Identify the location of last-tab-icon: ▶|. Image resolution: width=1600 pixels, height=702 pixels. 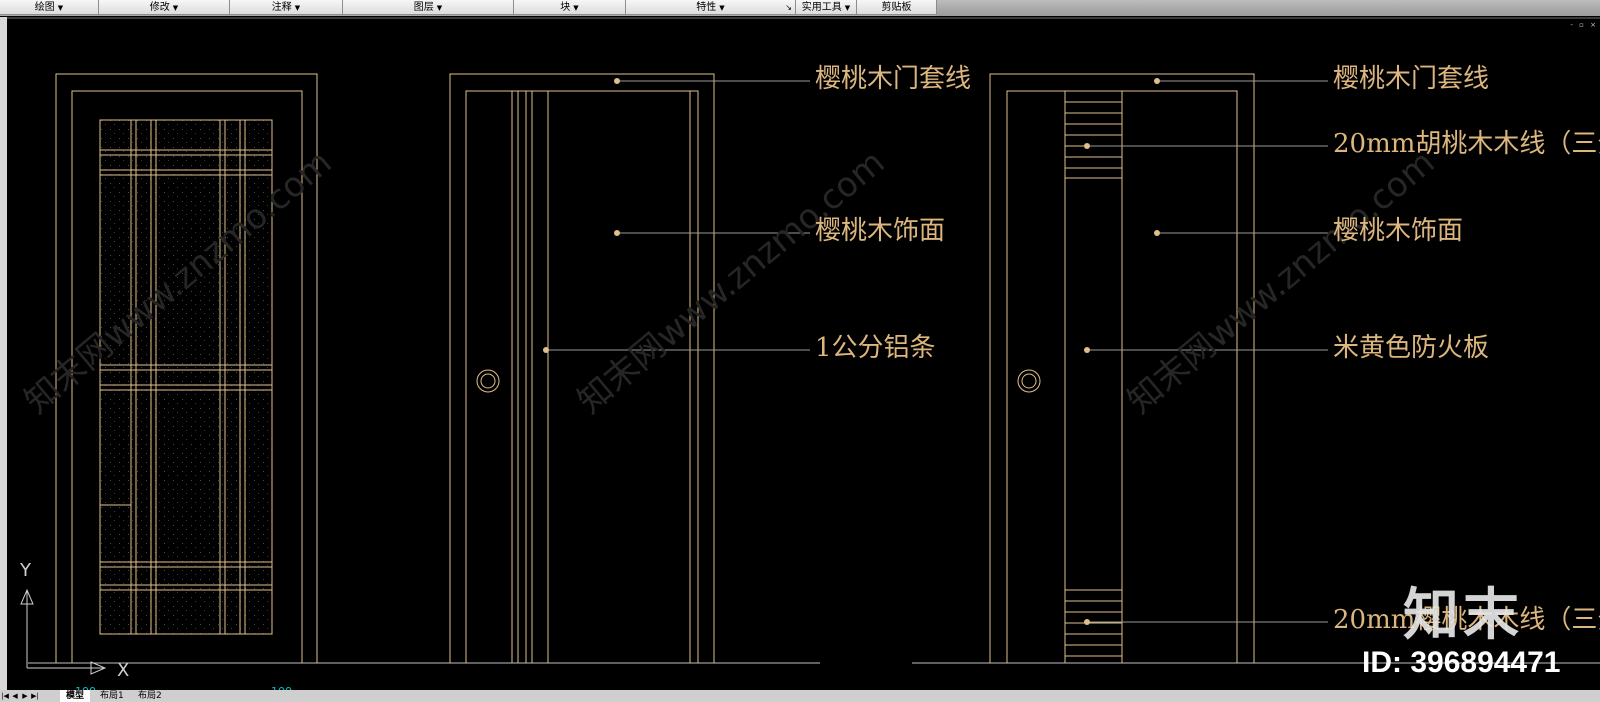
(35, 696).